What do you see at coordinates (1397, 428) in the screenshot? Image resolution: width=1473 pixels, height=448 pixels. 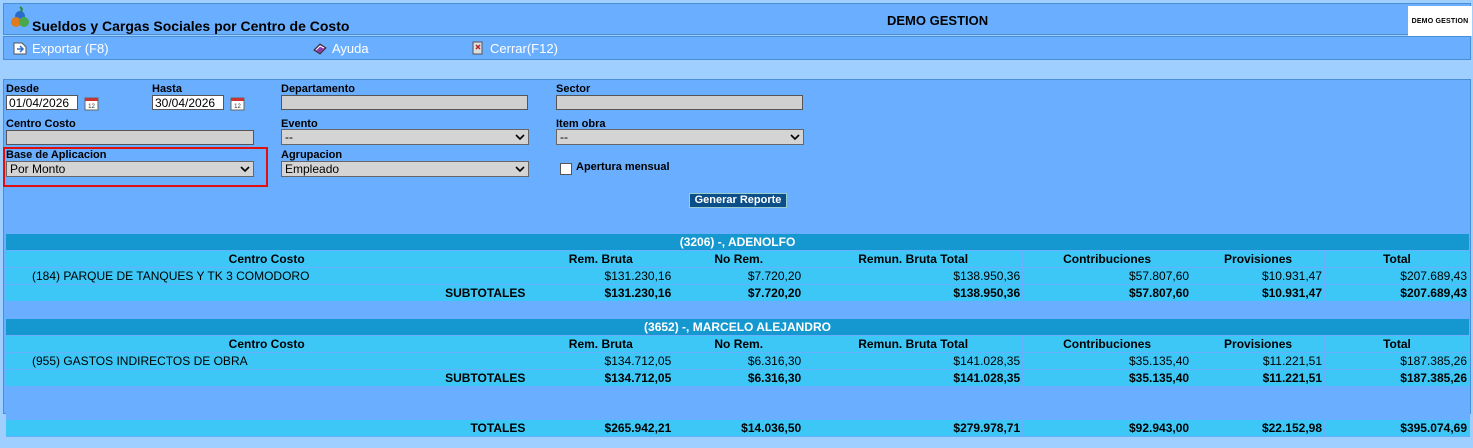 I see `totals-cell: $395.074,69` at bounding box center [1397, 428].